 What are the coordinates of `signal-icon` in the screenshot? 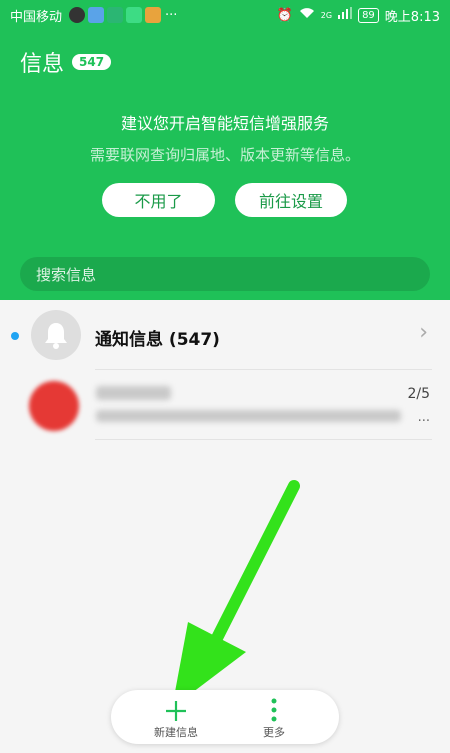 It's located at (345, 15).